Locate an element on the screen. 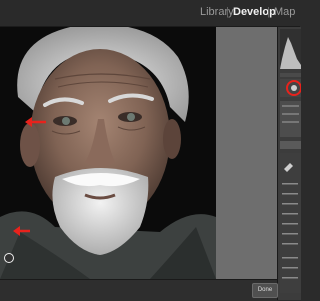  panel-divider is located at coordinates (290, 75).